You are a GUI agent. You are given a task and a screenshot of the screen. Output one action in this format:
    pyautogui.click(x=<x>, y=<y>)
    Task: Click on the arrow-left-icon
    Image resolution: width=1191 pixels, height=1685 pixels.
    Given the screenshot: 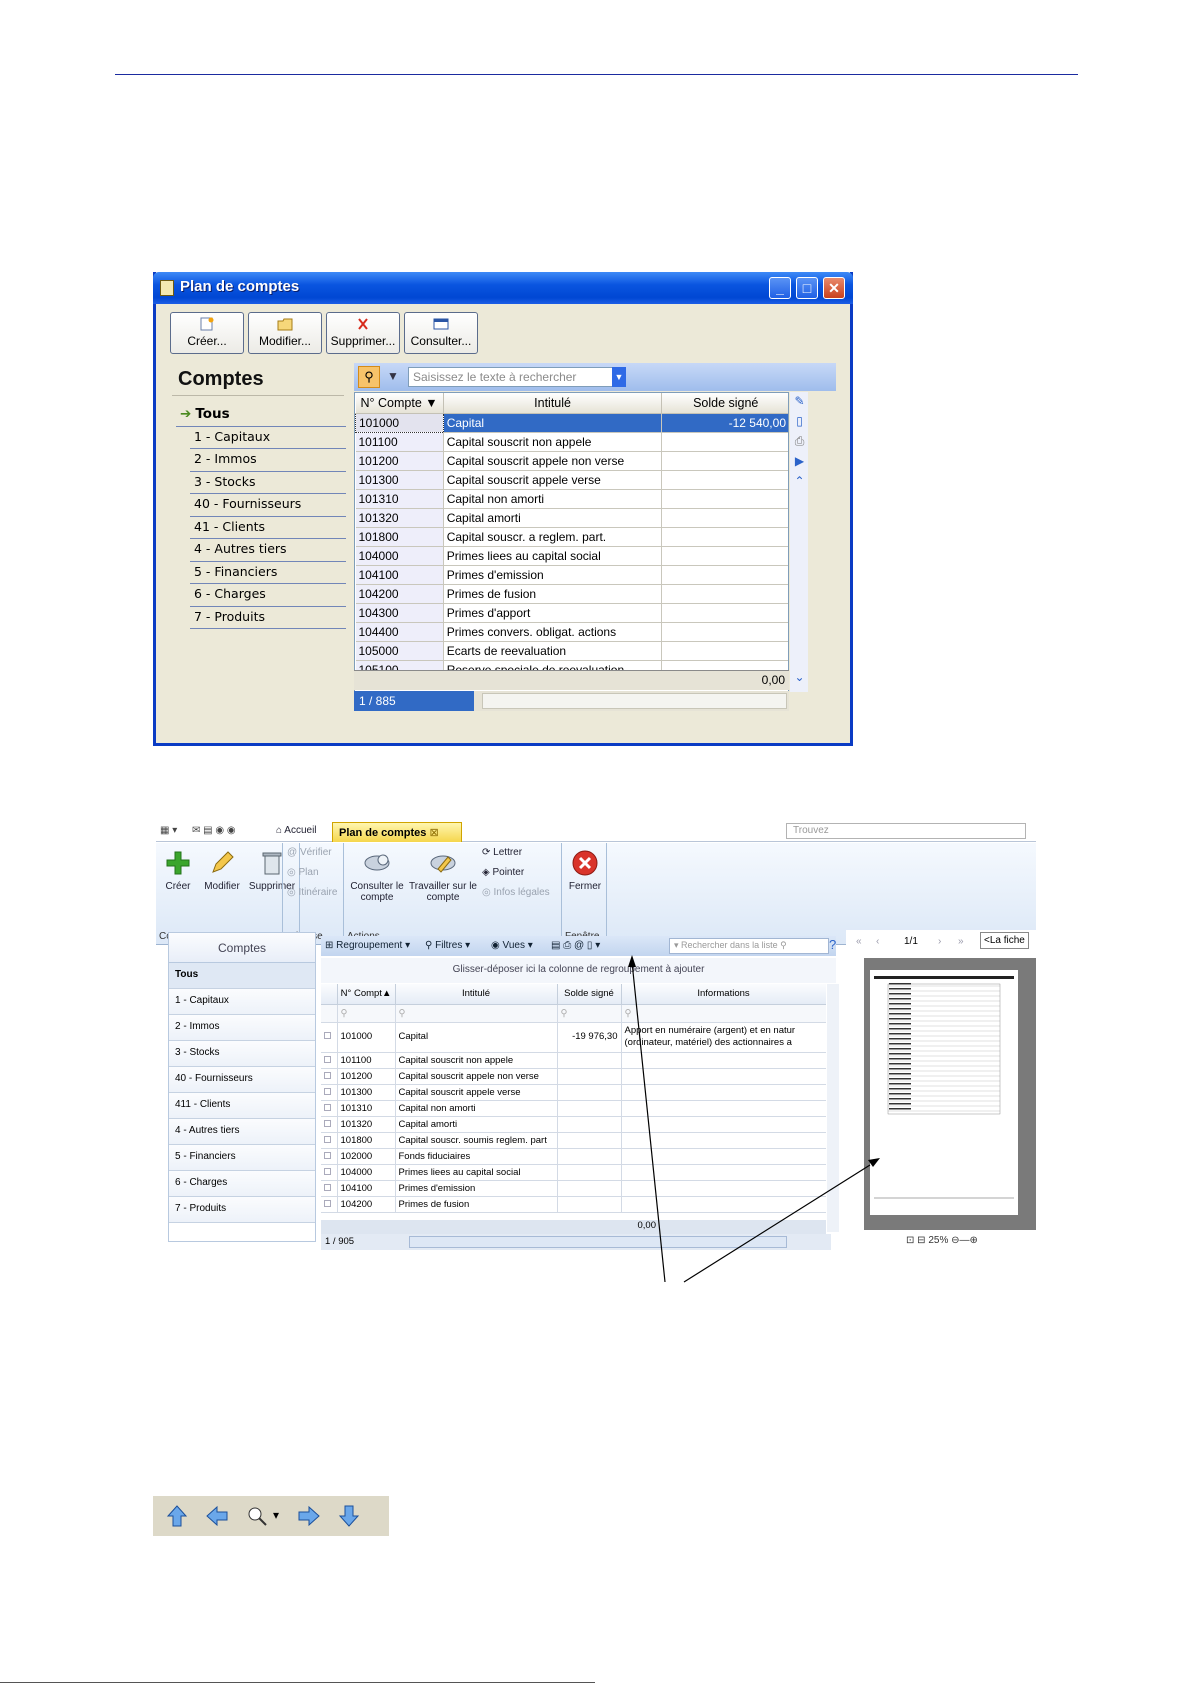 What is the action you would take?
    pyautogui.click(x=217, y=1516)
    